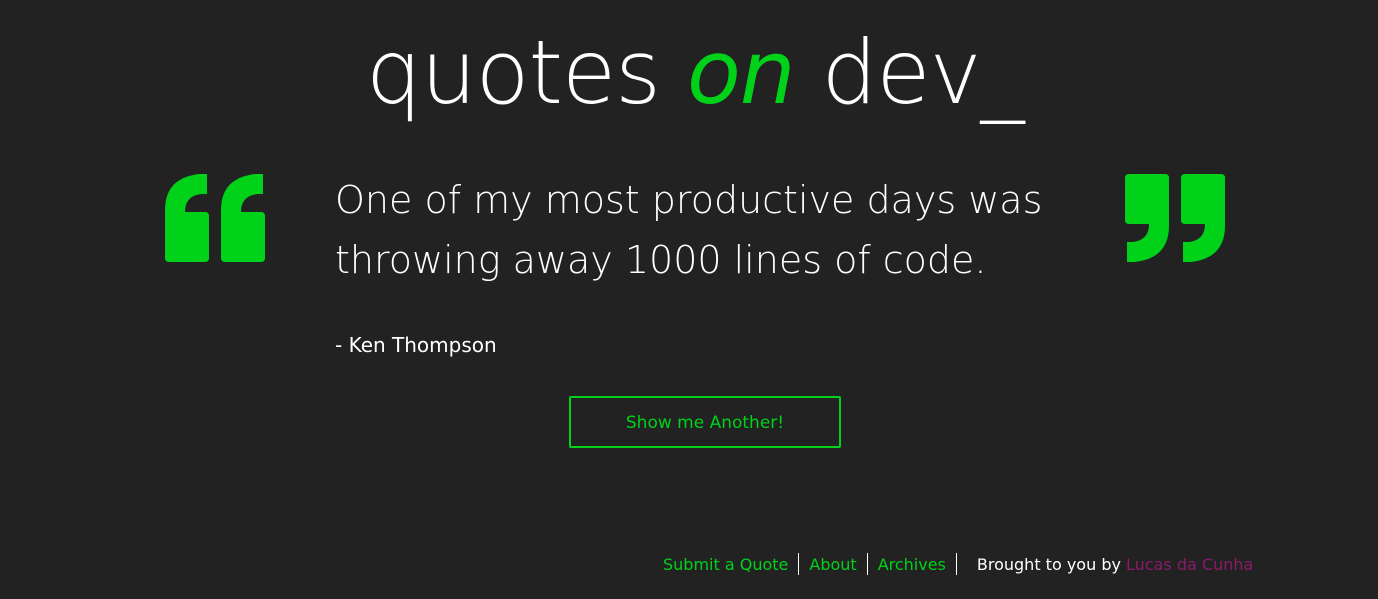 The height and width of the screenshot is (599, 1378). What do you see at coordinates (1189, 564) in the screenshot?
I see `author-link: Lucas da Cunha` at bounding box center [1189, 564].